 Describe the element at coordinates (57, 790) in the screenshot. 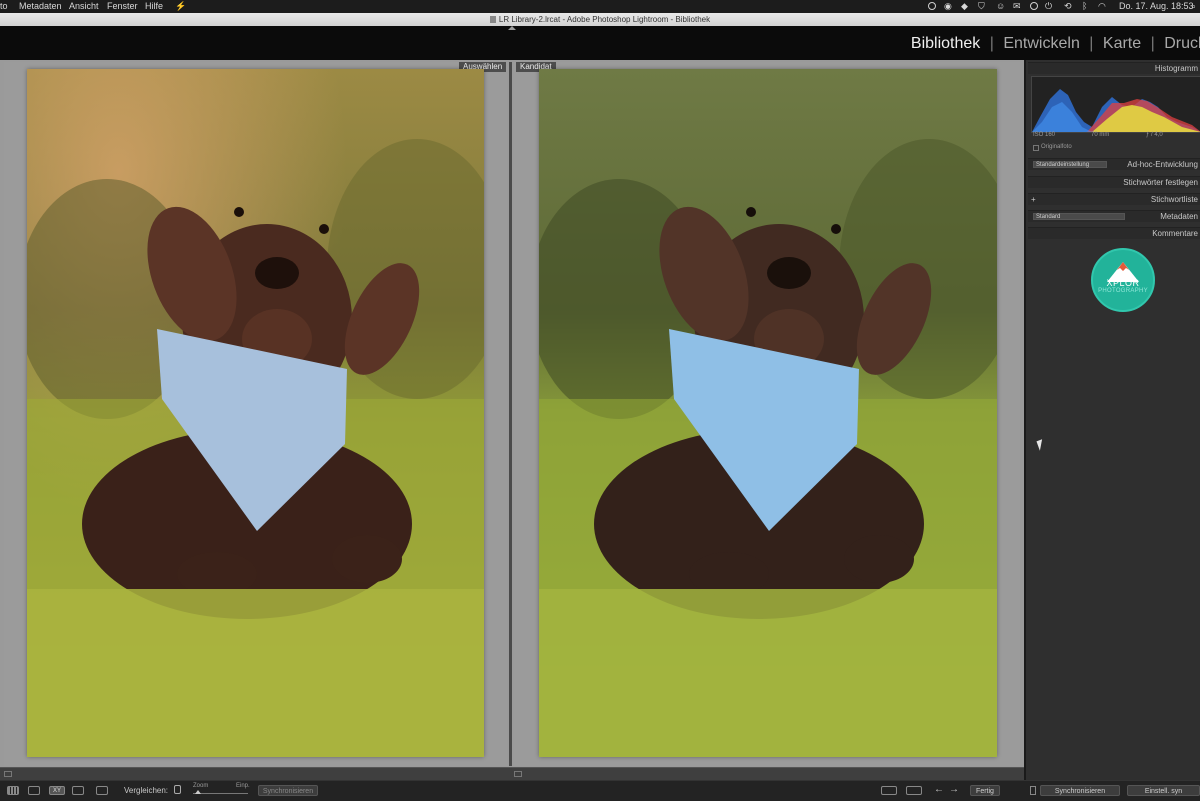

I see `compare-view-icon: XY` at that location.